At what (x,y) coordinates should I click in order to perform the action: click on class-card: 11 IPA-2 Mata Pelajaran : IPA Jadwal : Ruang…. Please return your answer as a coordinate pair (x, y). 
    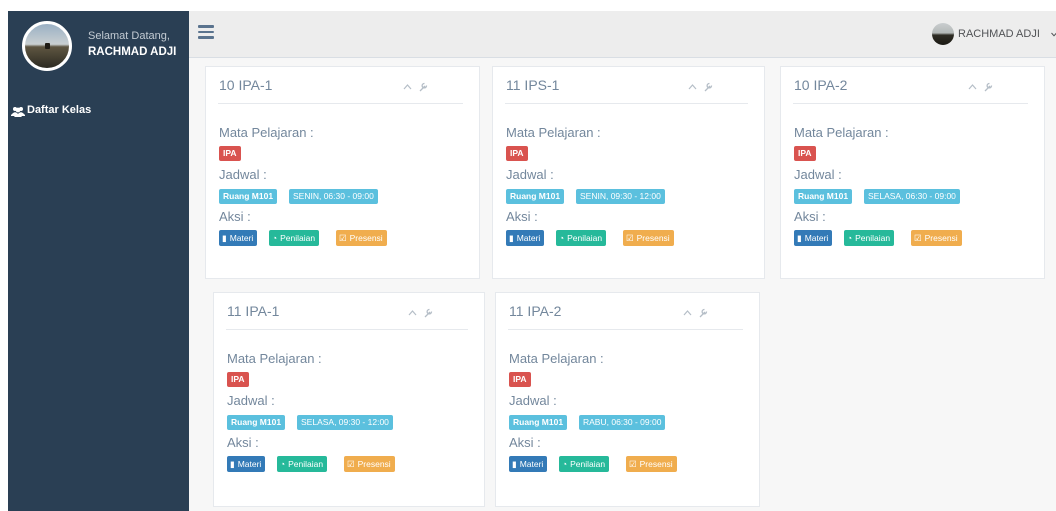
    Looking at the image, I should click on (627, 399).